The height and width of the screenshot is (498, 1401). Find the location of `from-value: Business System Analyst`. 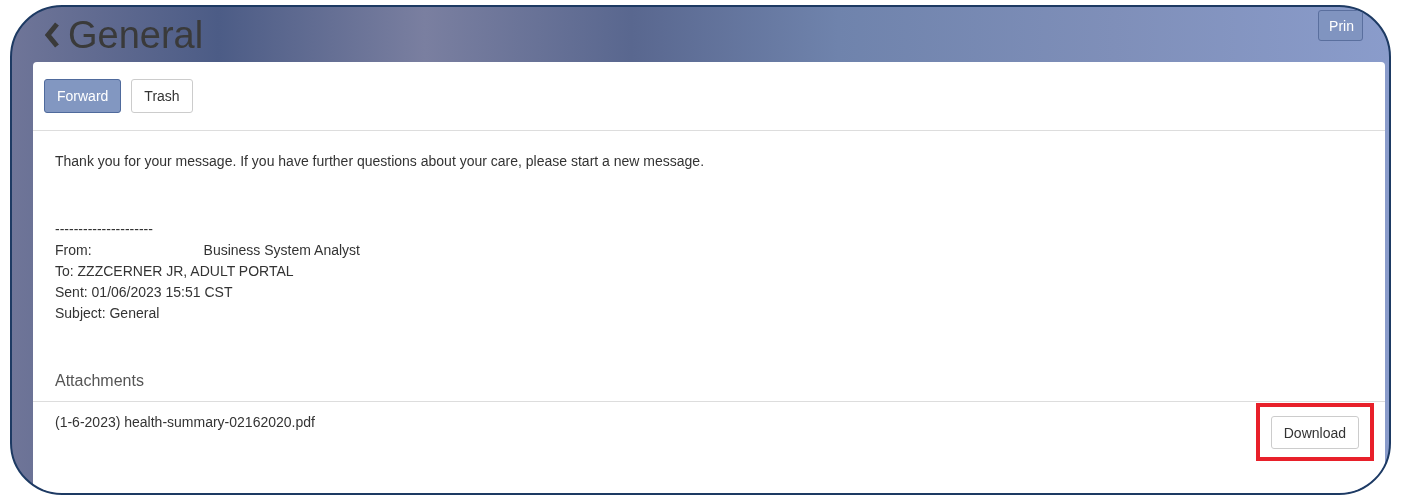

from-value: Business System Analyst is located at coordinates (281, 250).